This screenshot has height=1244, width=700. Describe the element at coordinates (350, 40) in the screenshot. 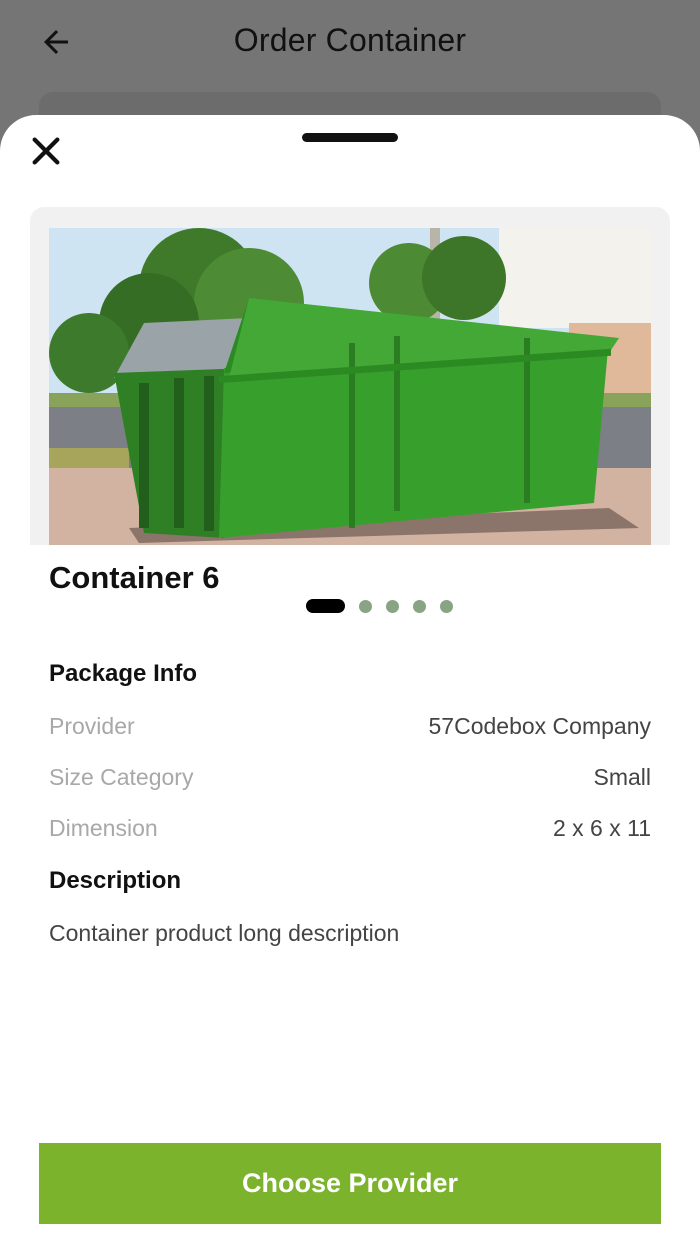

I see `page-title: Order Container` at that location.